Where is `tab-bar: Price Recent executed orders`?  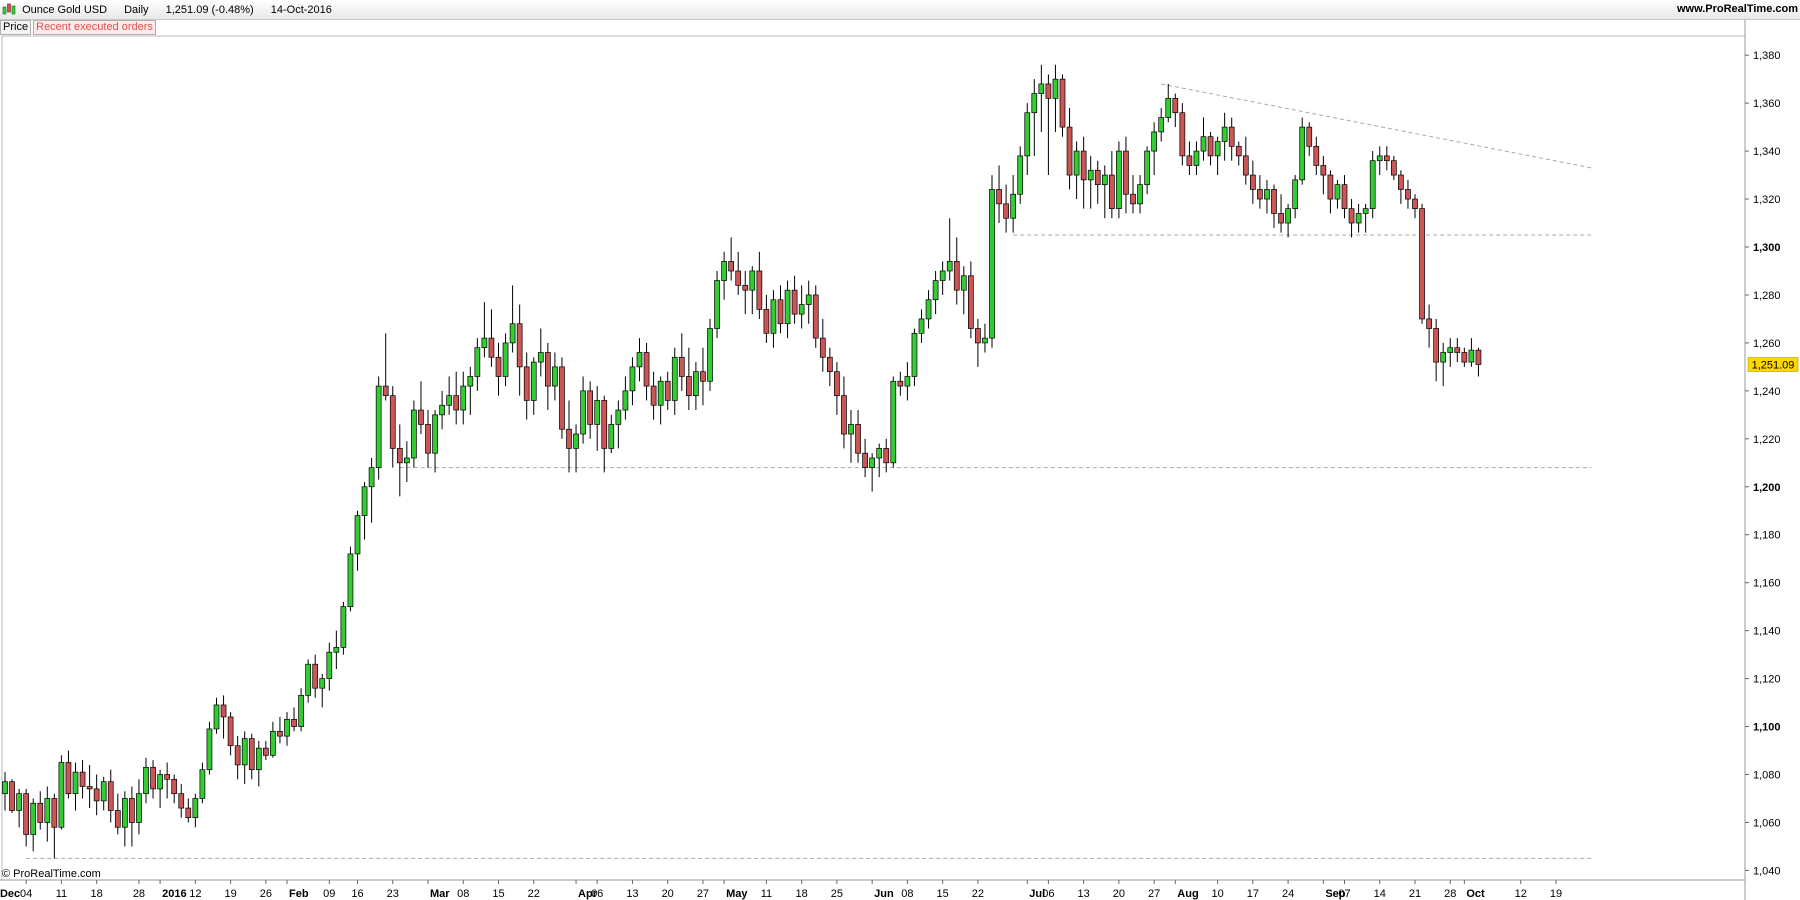 tab-bar: Price Recent executed orders is located at coordinates (78, 27).